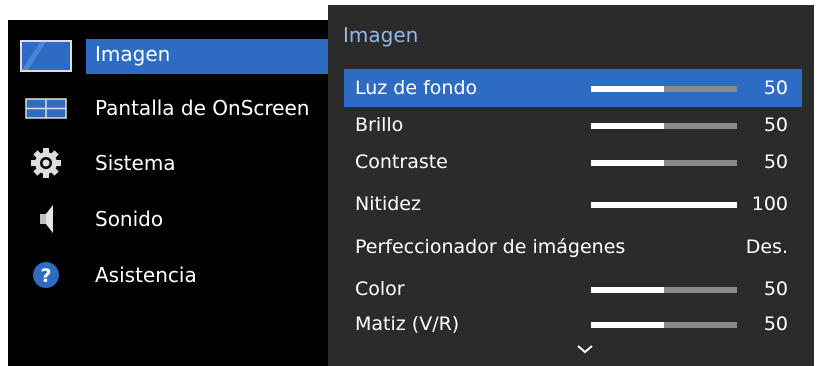 The width and height of the screenshot is (822, 366). I want to click on menu-item-sistema: Sistema, so click(170, 163).